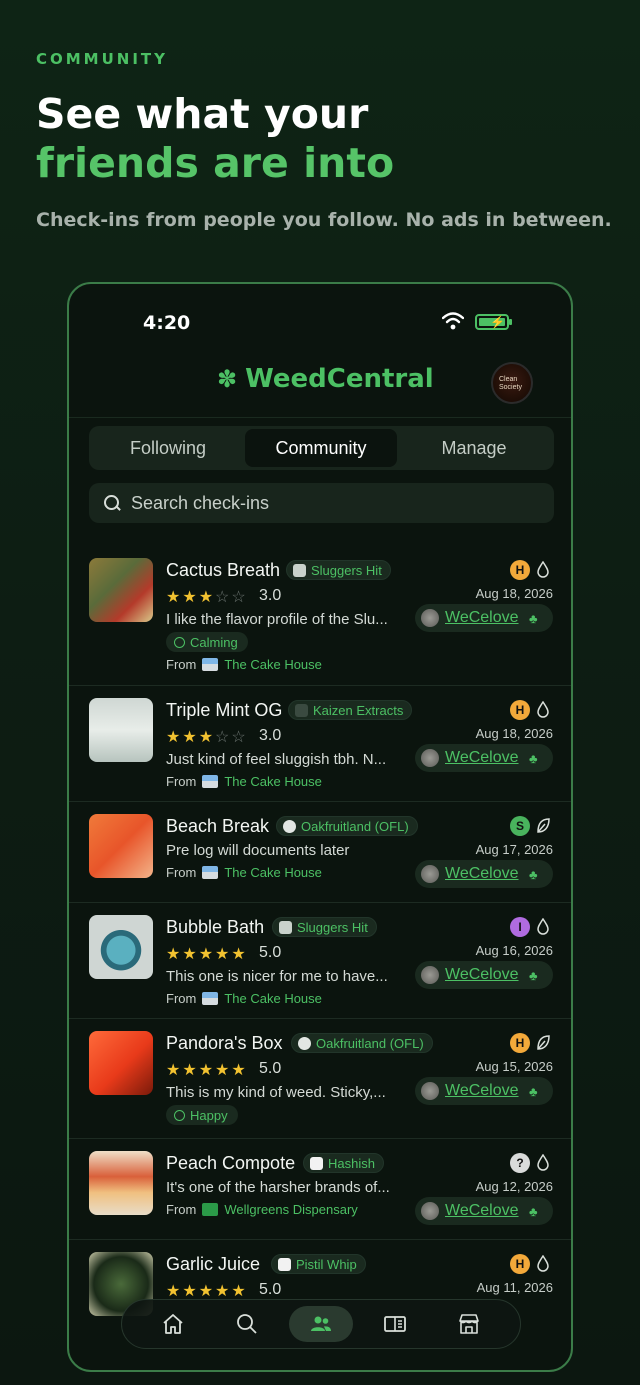  I want to click on journal-icon, so click(395, 1324).